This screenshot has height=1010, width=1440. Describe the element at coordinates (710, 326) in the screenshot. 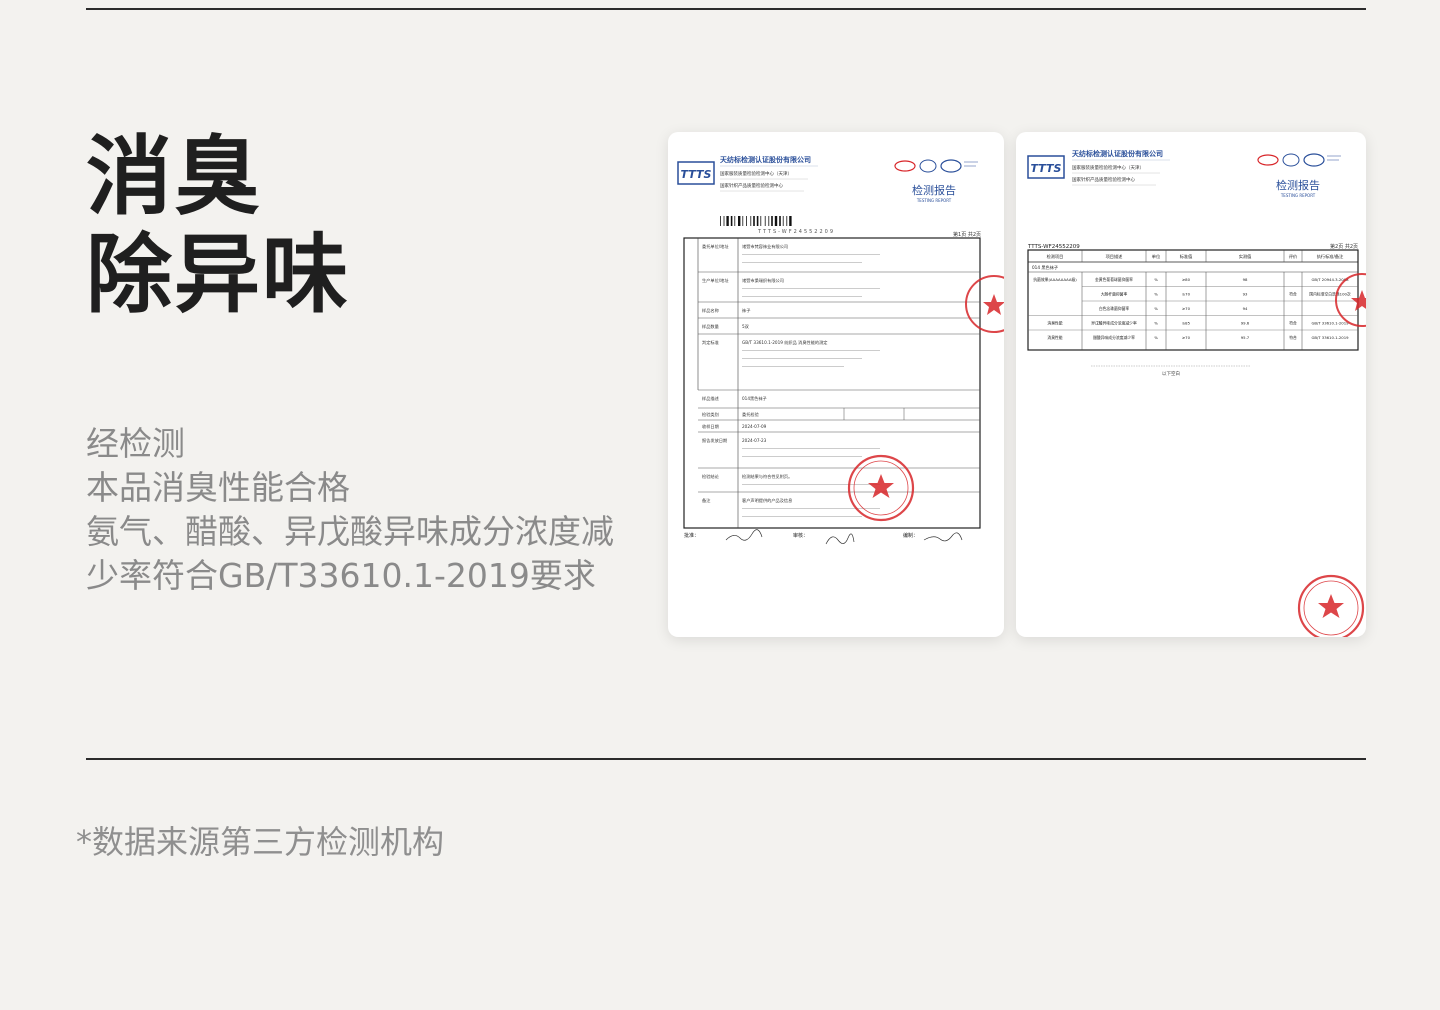

I see `row-label: 样品数量` at that location.